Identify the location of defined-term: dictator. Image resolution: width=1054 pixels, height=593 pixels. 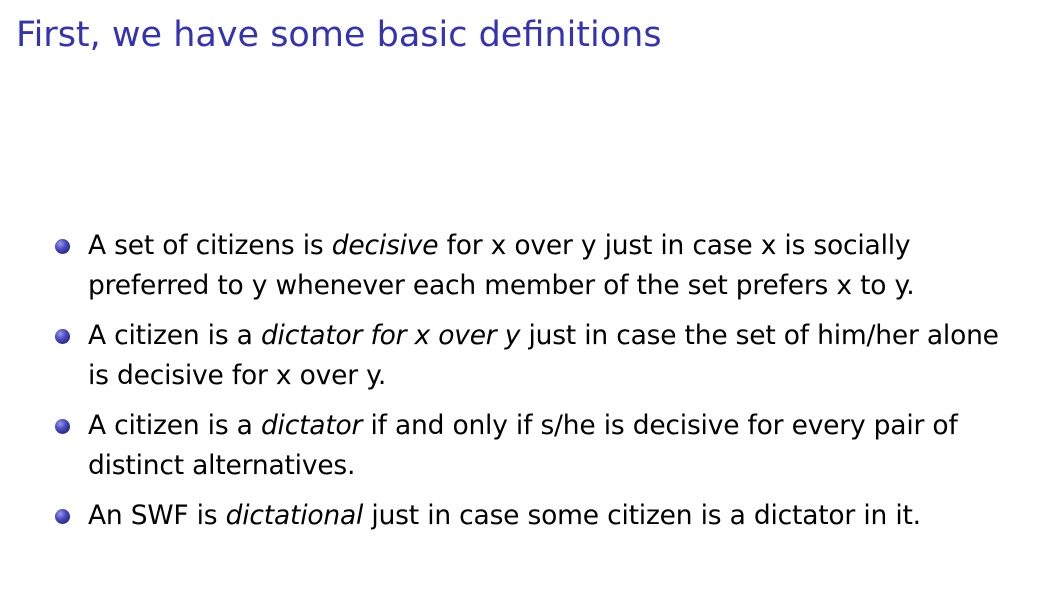
(311, 425).